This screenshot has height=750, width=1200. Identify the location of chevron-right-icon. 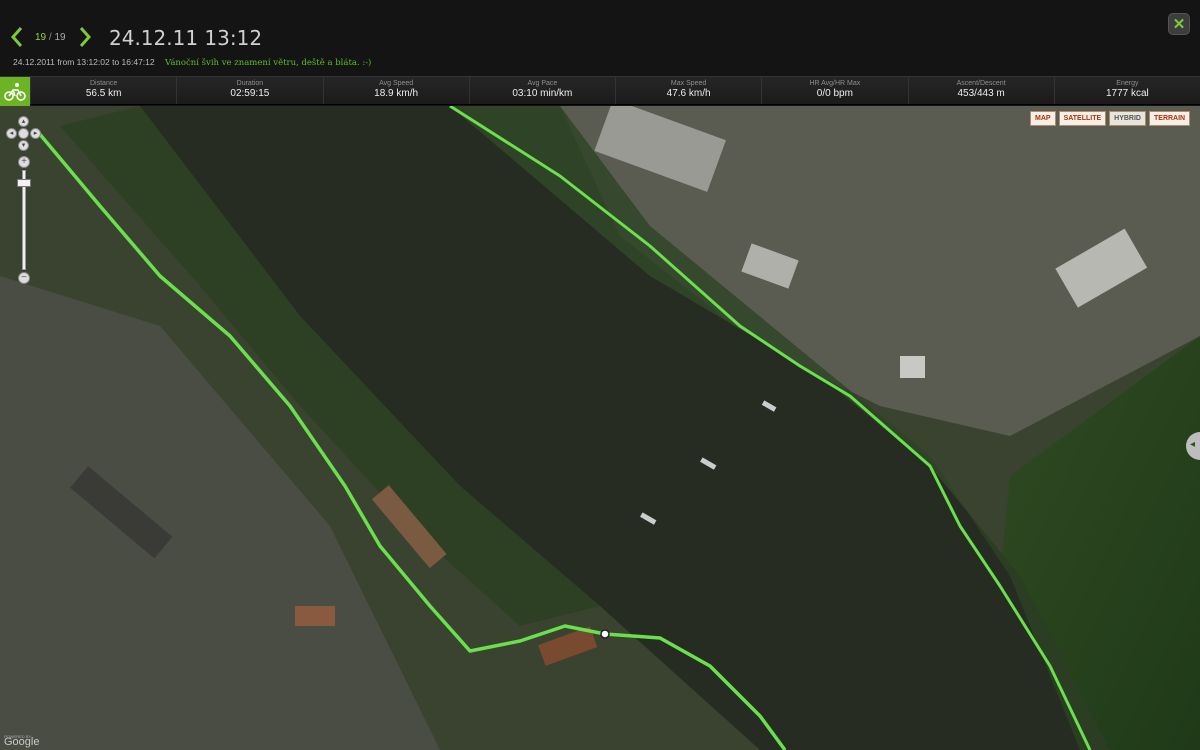
(85, 37).